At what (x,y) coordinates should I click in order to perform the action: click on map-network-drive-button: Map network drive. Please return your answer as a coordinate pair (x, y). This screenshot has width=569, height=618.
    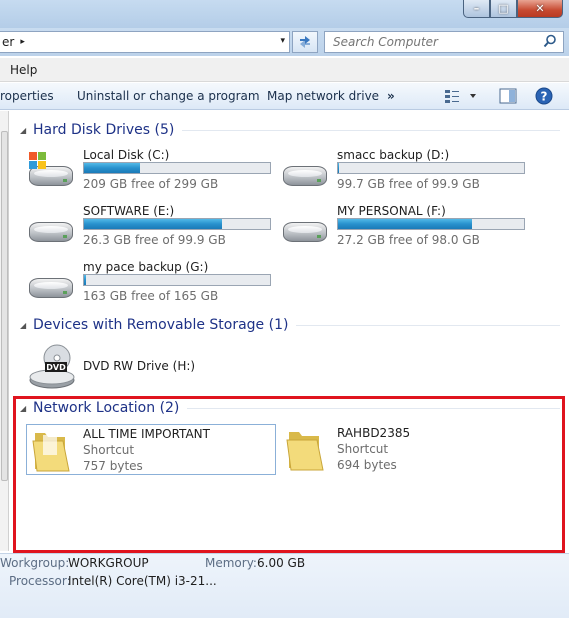
    Looking at the image, I should click on (323, 96).